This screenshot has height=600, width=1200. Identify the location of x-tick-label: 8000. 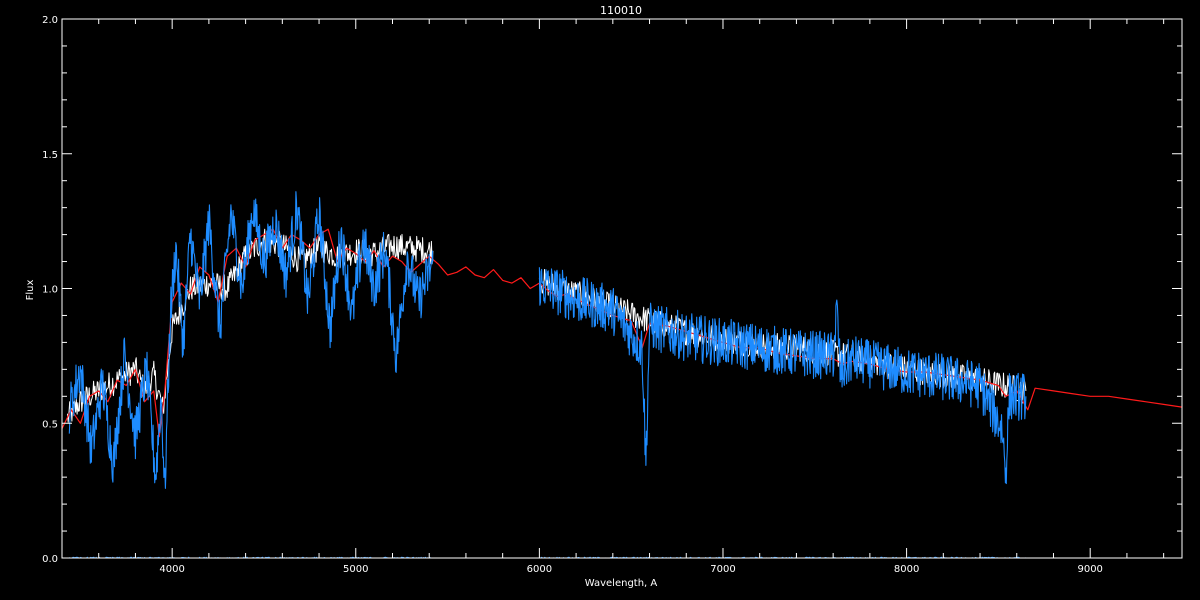
(906, 569).